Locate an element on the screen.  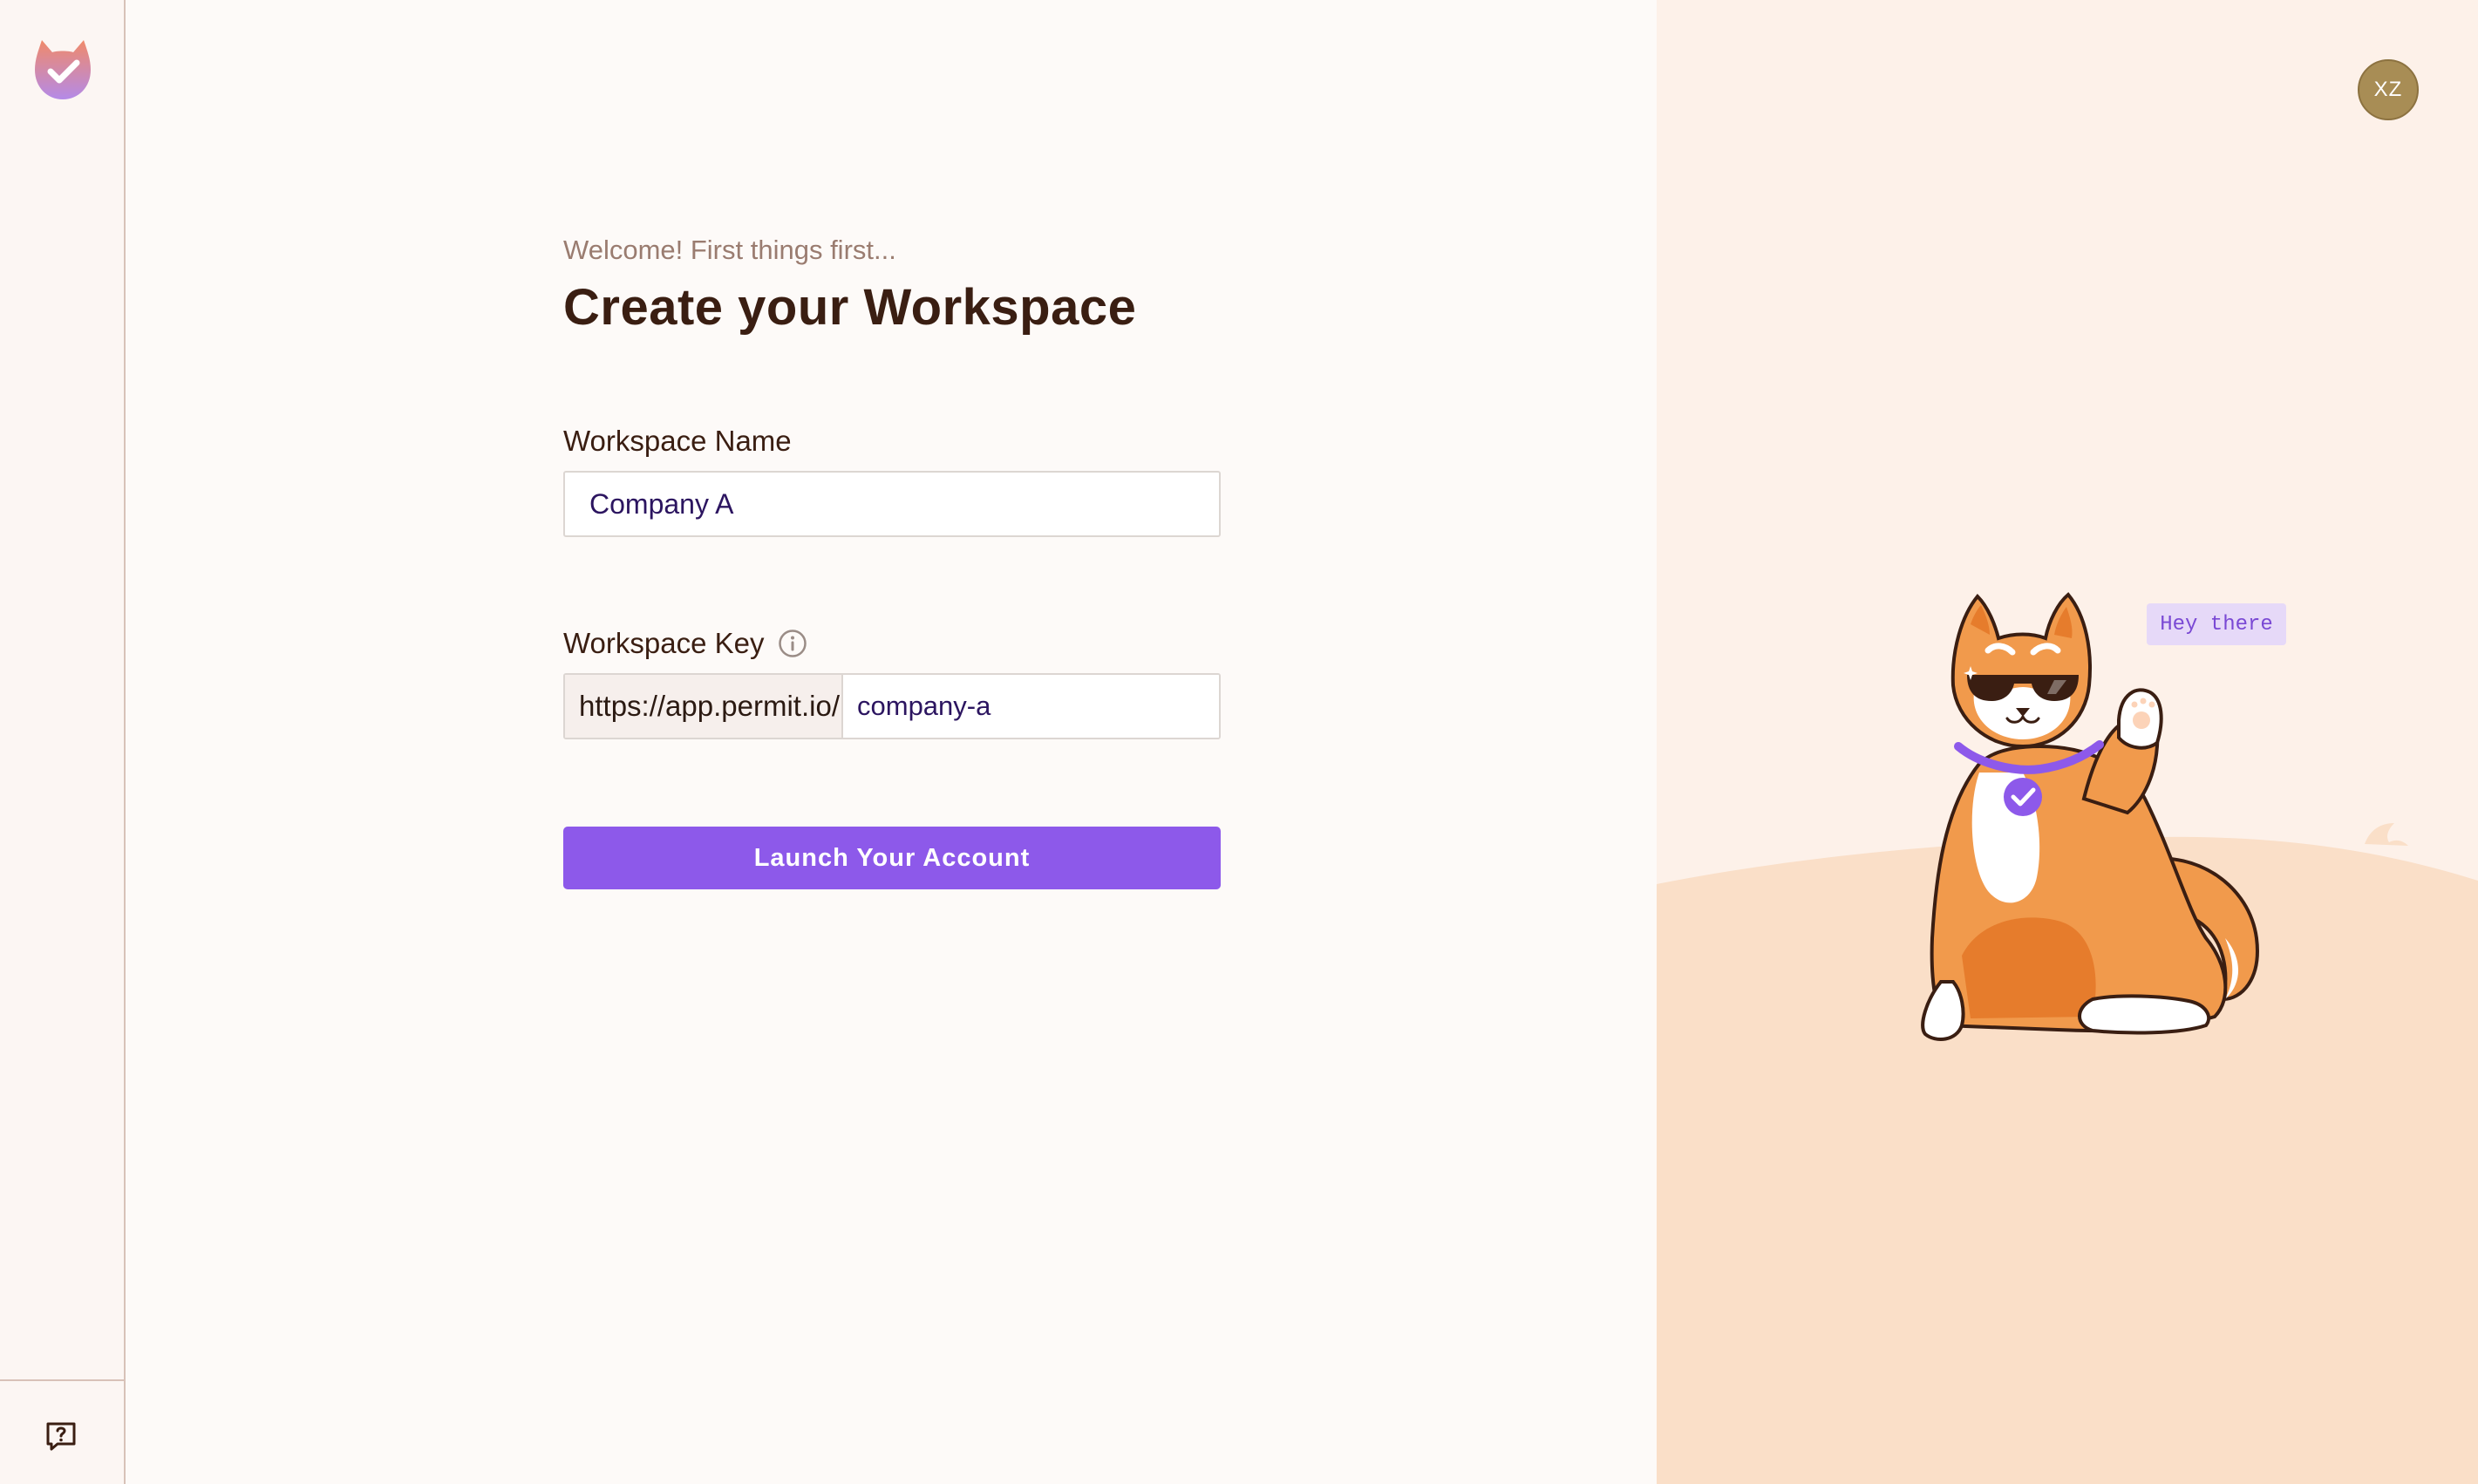
sidebar is located at coordinates (63, 742).